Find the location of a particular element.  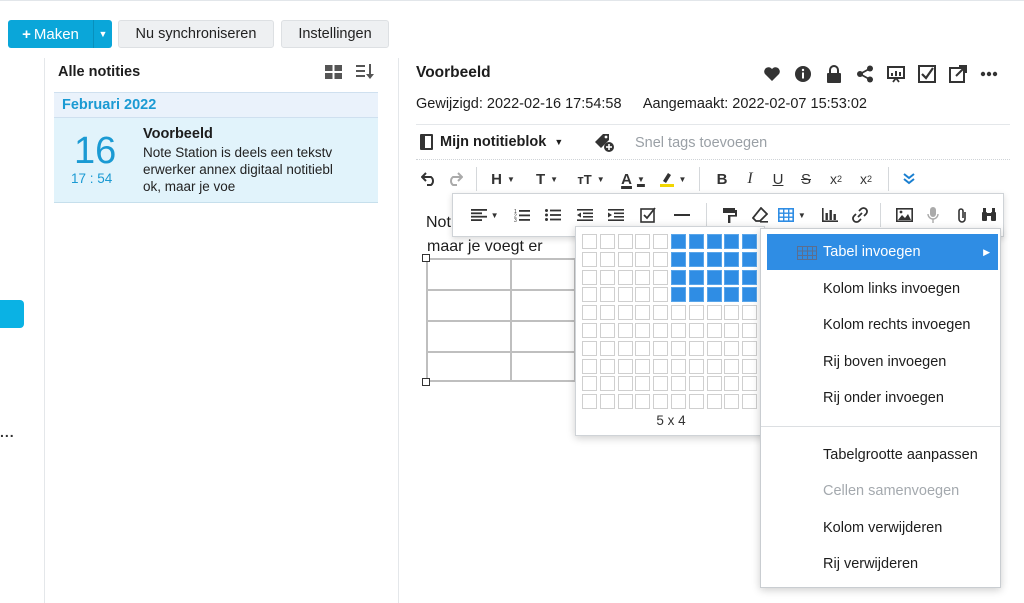

highlight-icon: ▼ is located at coordinates (673, 179).